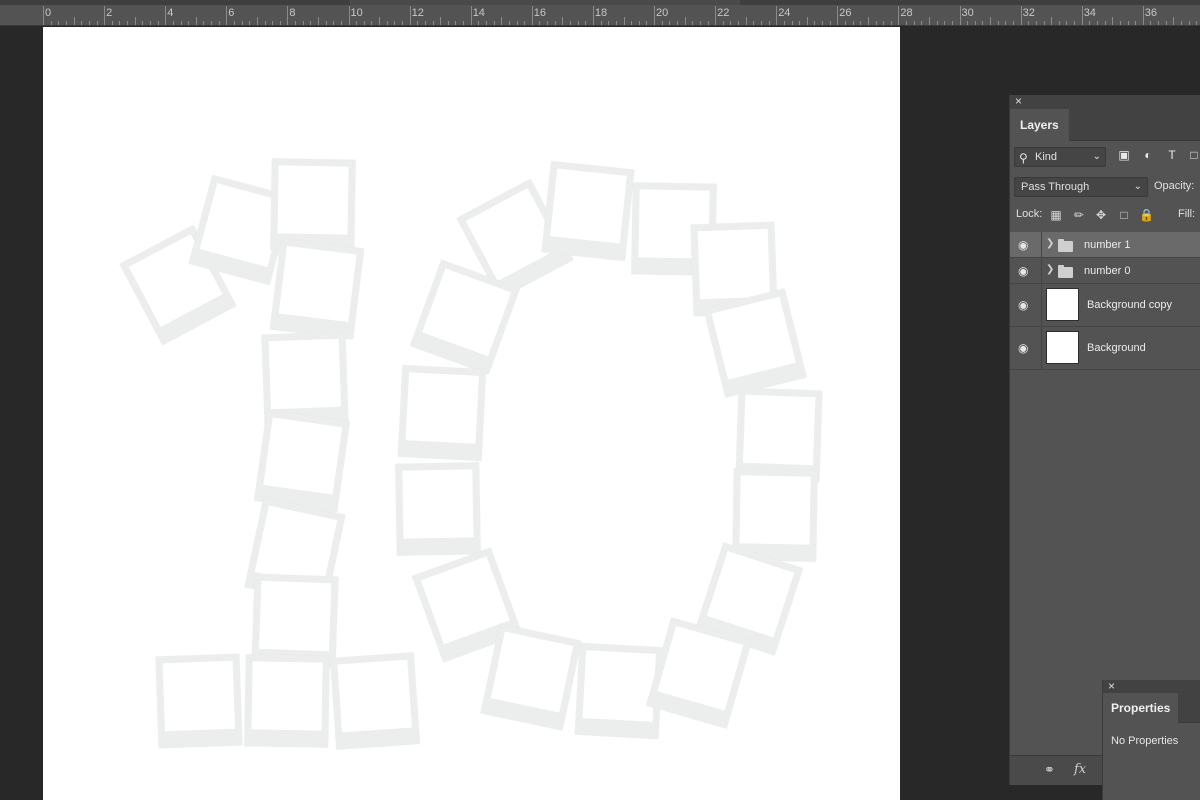  I want to click on lock-label: Lock:, so click(1029, 214).